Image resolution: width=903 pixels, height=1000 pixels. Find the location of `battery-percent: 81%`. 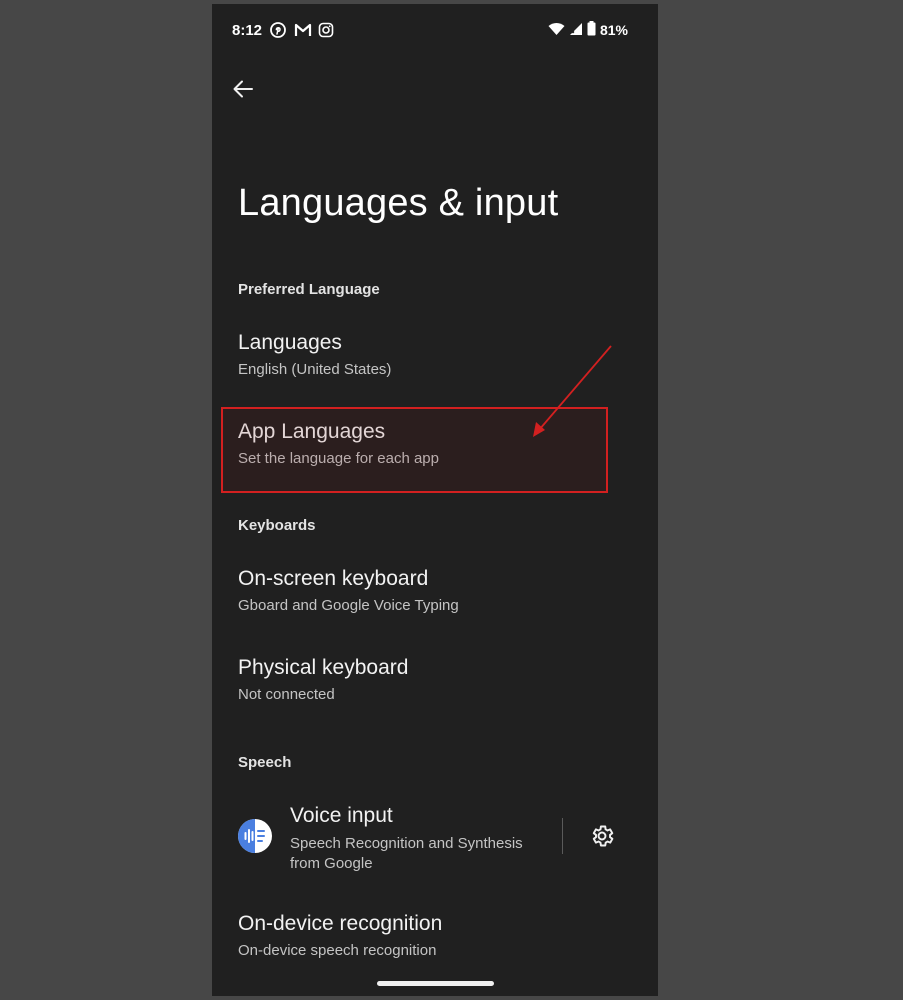

battery-percent: 81% is located at coordinates (613, 30).